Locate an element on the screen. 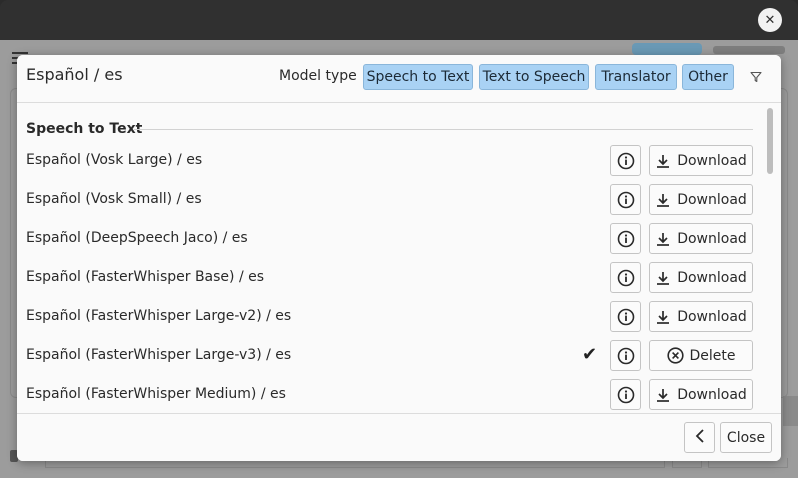 The width and height of the screenshot is (798, 478). delete-button: Delete is located at coordinates (701, 355).